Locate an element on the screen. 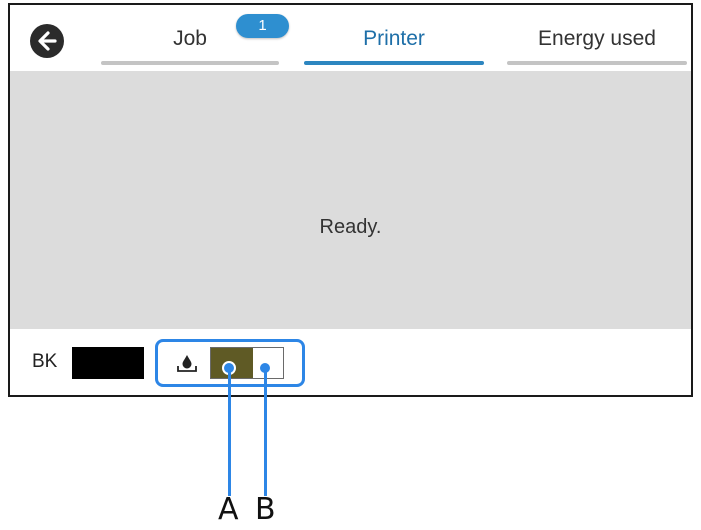 This screenshot has width=701, height=530. tab-printer: Printer is located at coordinates (394, 38).